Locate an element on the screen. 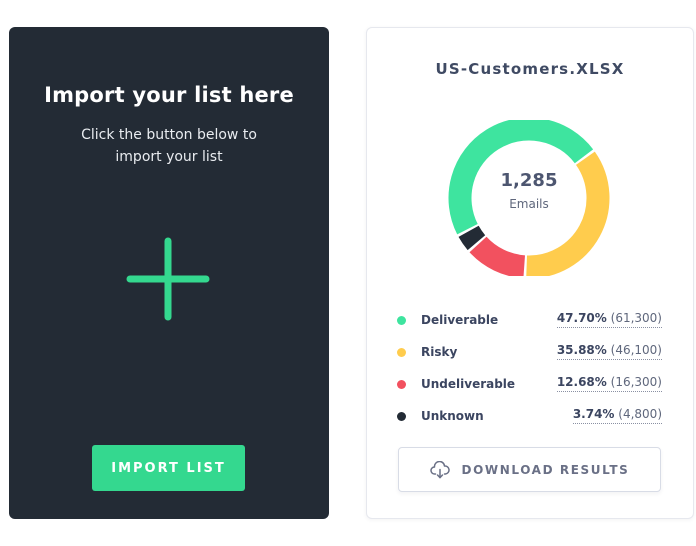 The width and height of the screenshot is (696, 546). download-results-button: DOWNLOAD RESULTS is located at coordinates (529, 469).